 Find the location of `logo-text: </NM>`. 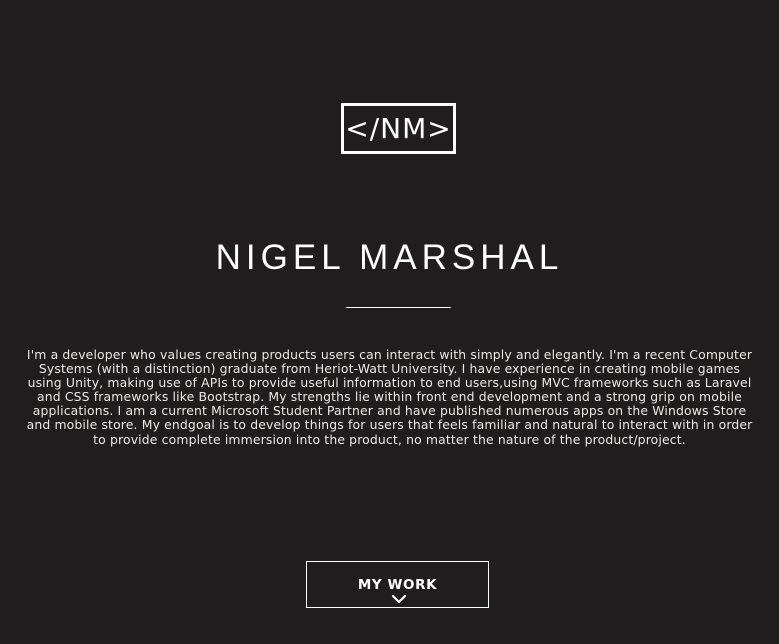

logo-text: </NM> is located at coordinates (398, 128).